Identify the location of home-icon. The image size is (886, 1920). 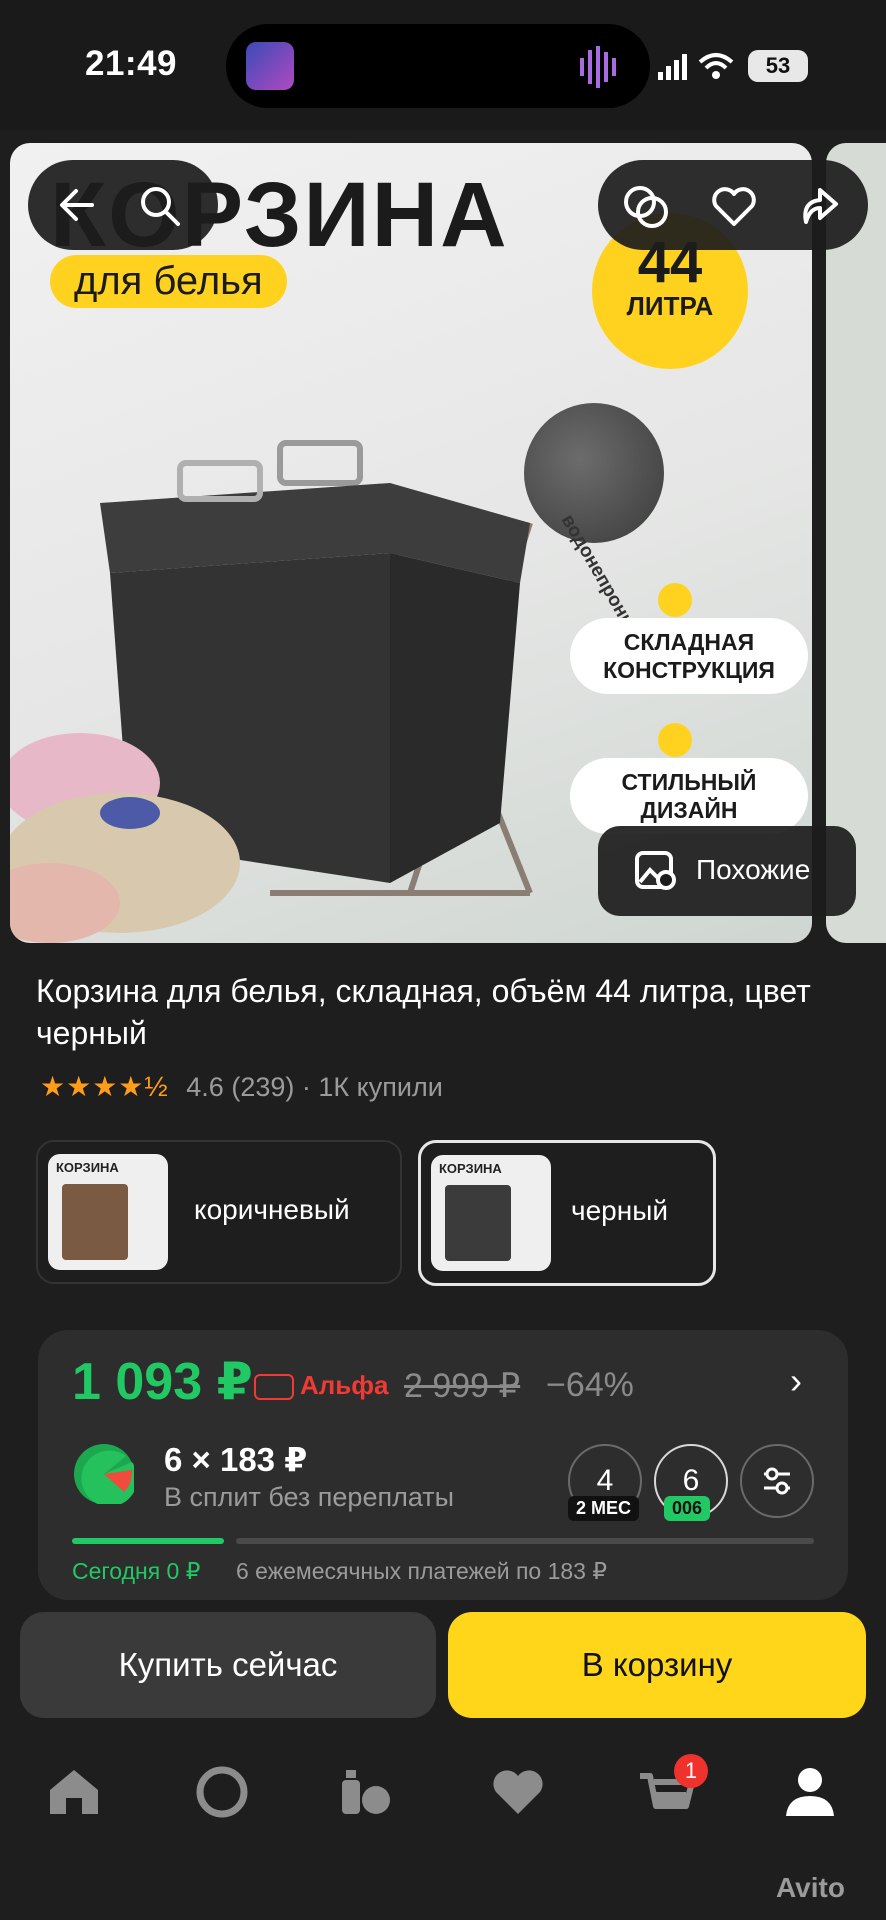
(74, 1792).